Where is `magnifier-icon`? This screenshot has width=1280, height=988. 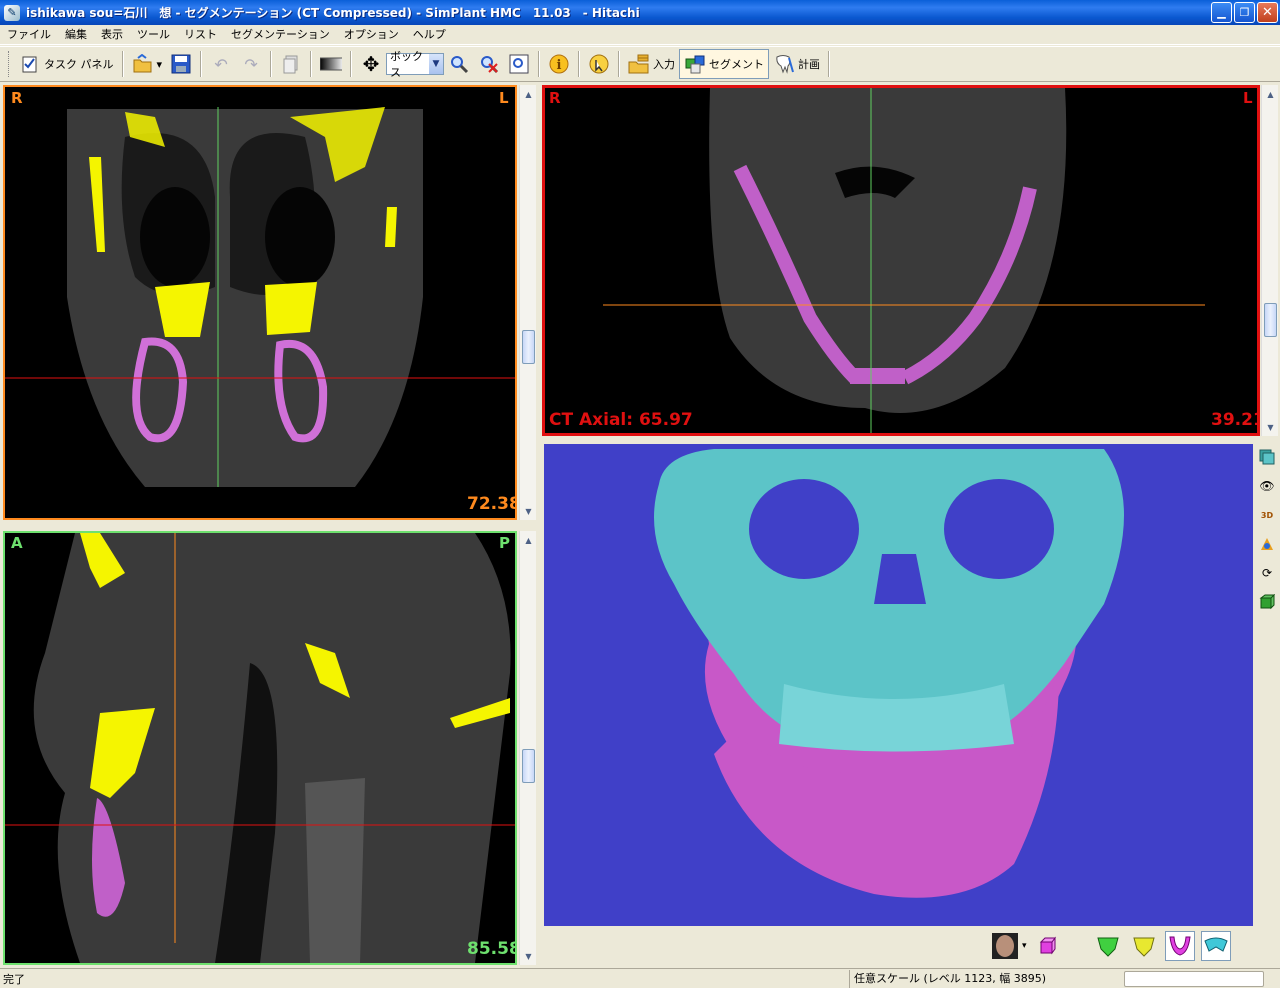 magnifier-icon is located at coordinates (459, 64).